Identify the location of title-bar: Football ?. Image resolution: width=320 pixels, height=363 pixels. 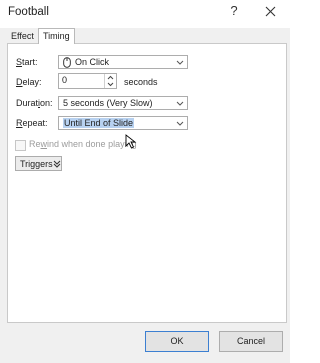
(145, 14).